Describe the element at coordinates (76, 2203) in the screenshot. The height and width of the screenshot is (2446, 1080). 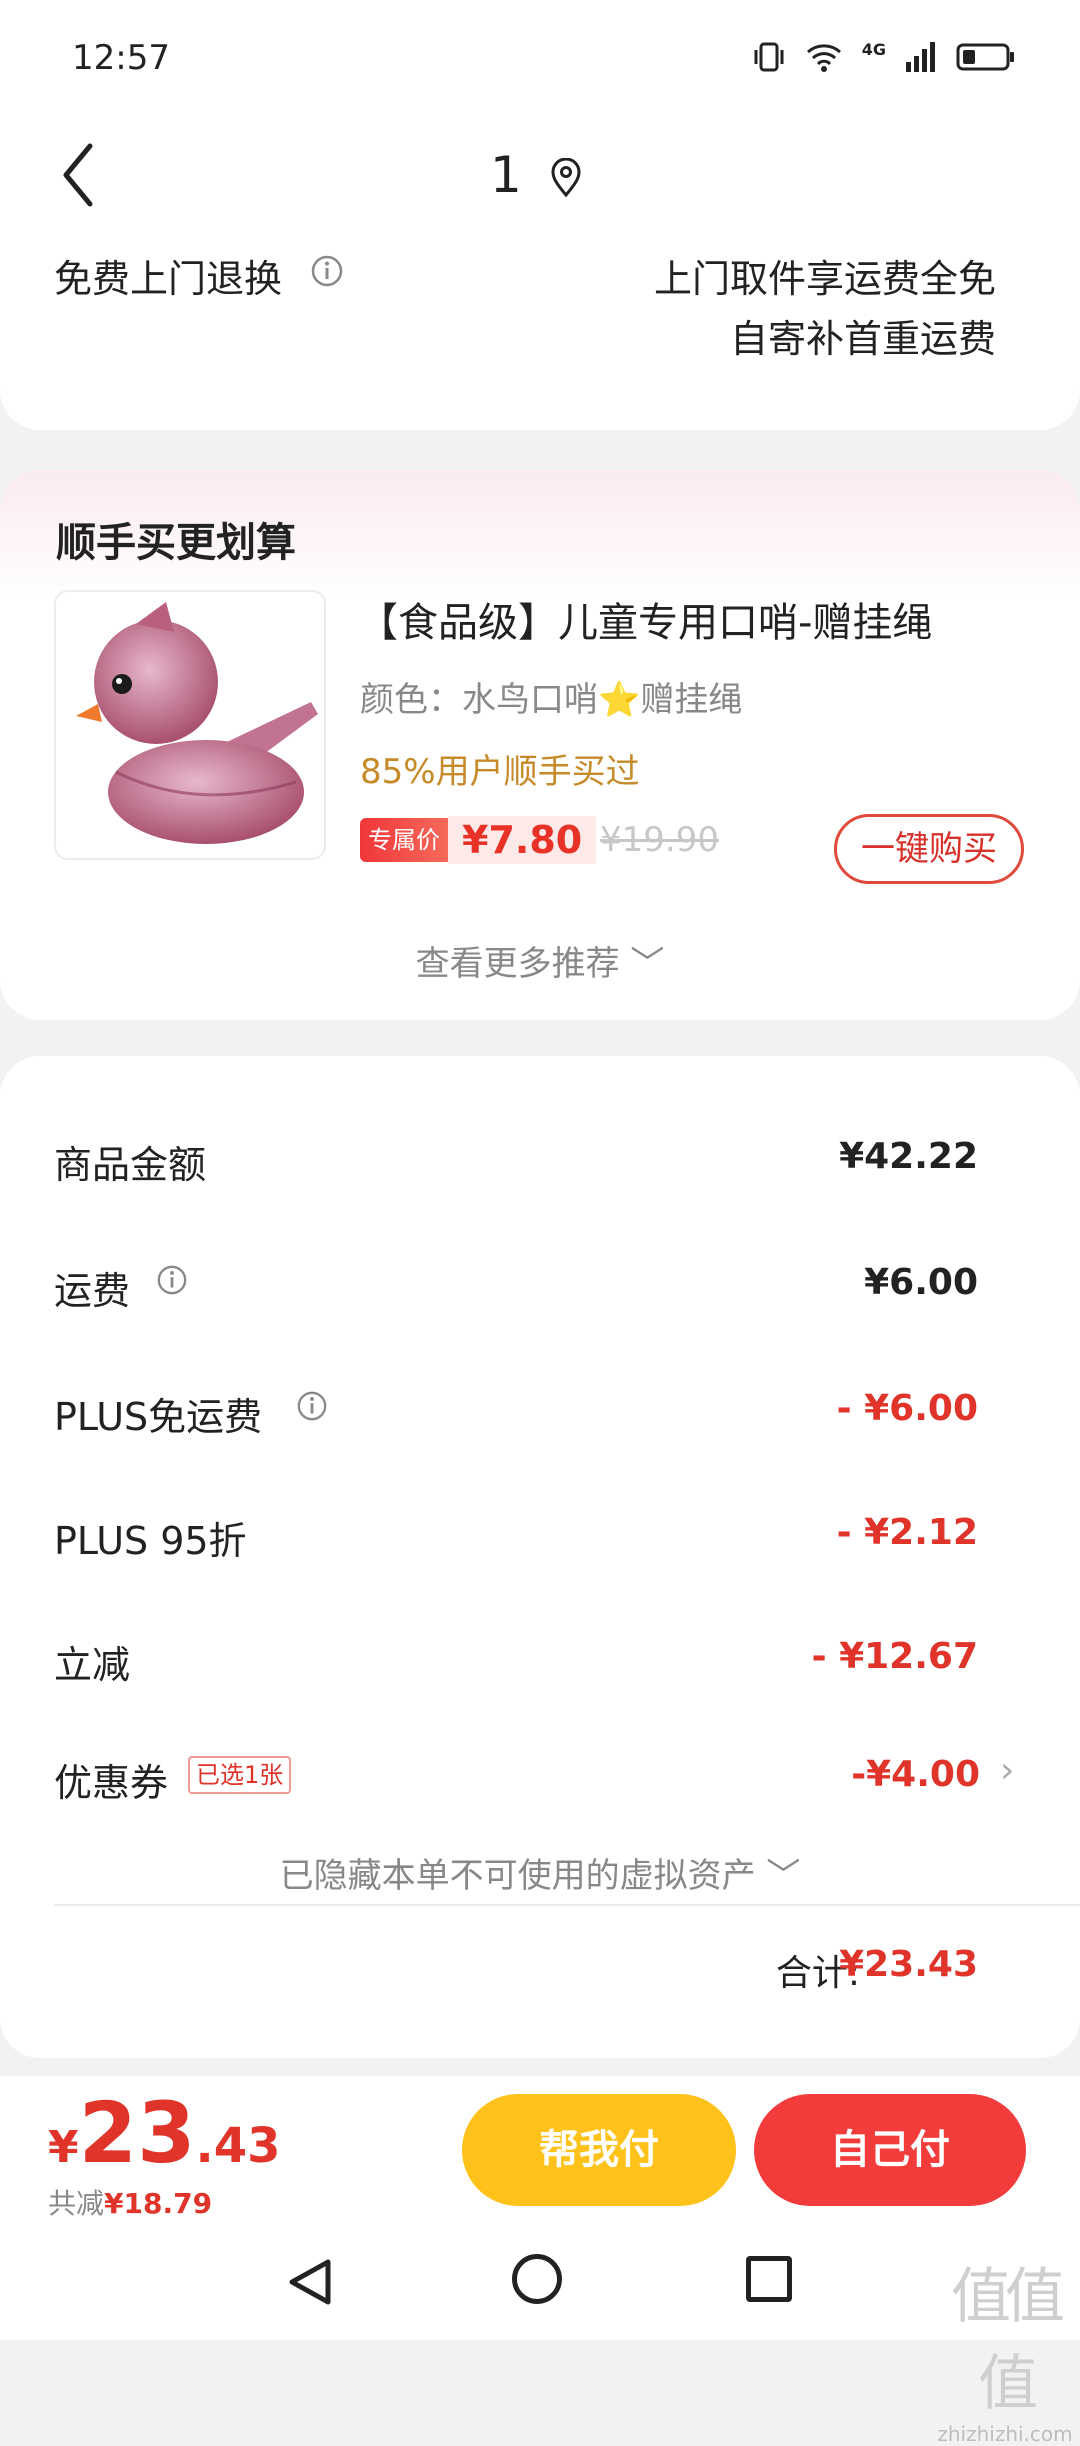
I see `total-saved-label: 共减` at that location.